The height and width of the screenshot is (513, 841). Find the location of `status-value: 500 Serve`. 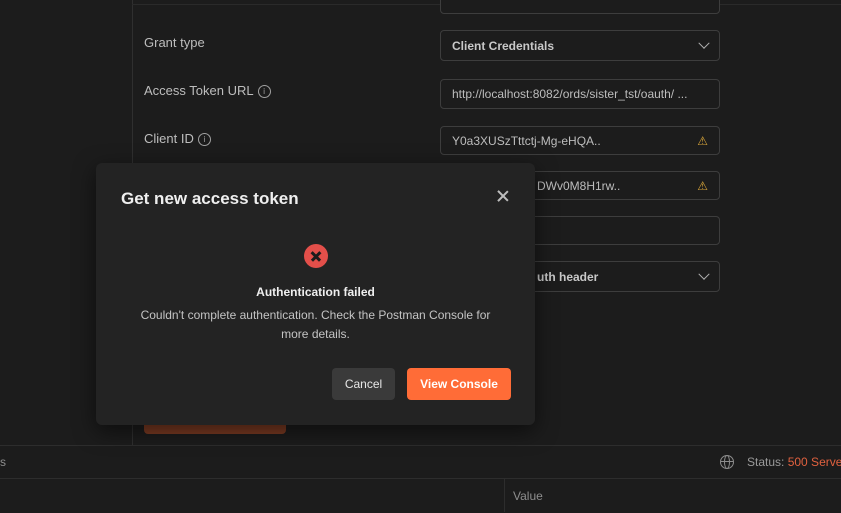

status-value: 500 Serve is located at coordinates (814, 462).